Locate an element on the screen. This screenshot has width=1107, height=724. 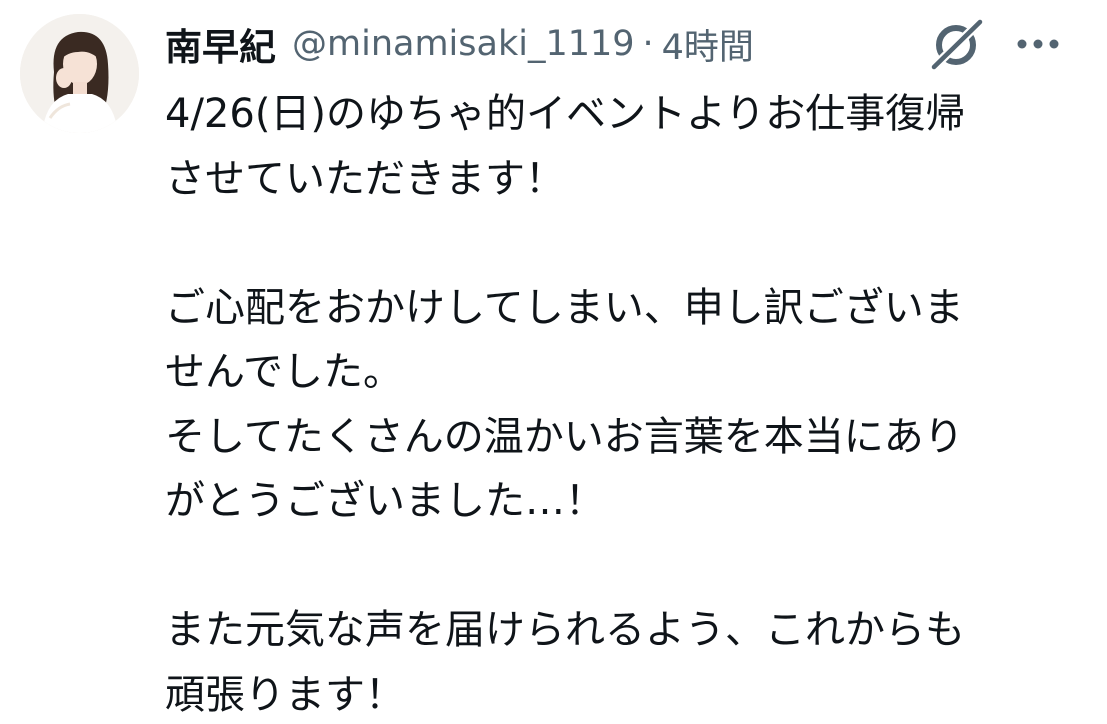
tweet-line: そしてたくさんの温かいお言葉を本当にあり is located at coordinates (564, 436).